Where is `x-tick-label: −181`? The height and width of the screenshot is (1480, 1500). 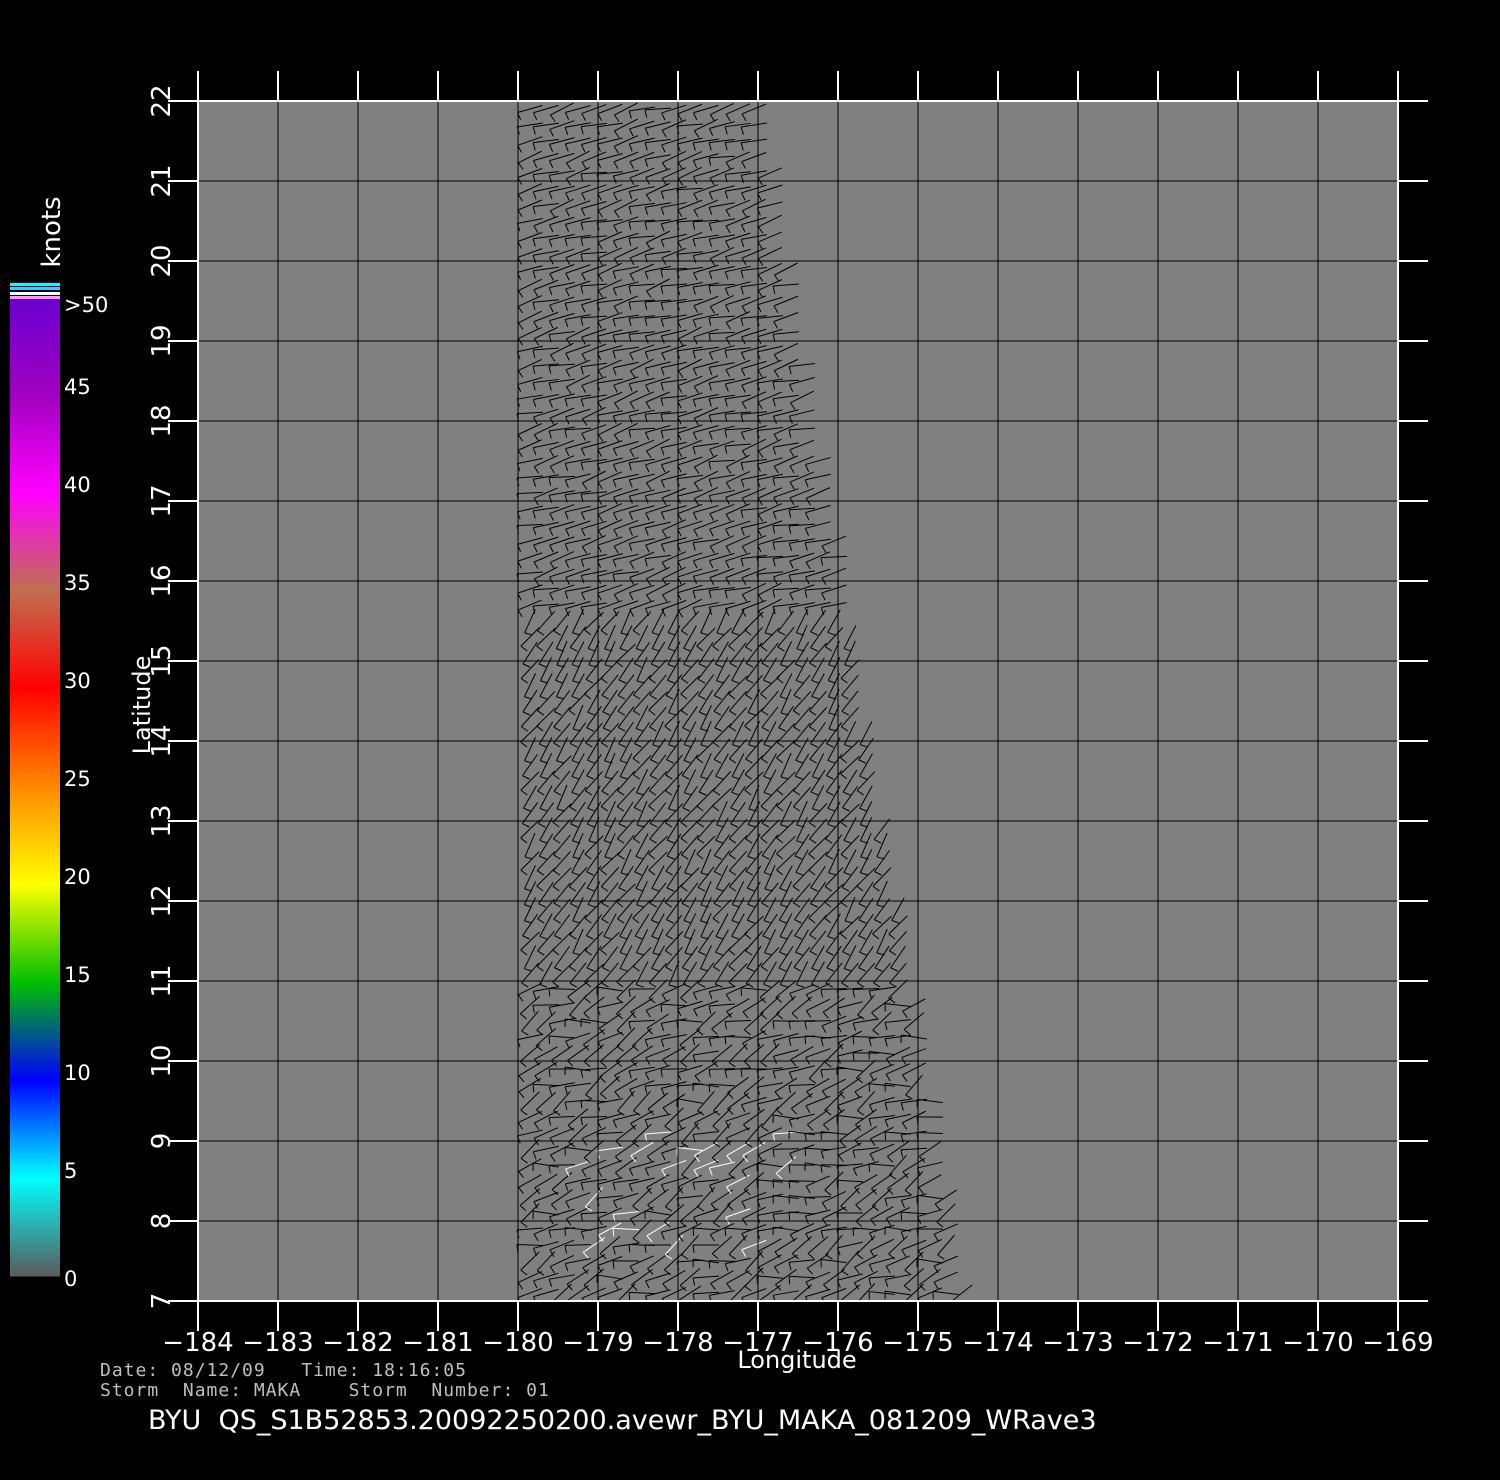 x-tick-label: −181 is located at coordinates (437, 1343).